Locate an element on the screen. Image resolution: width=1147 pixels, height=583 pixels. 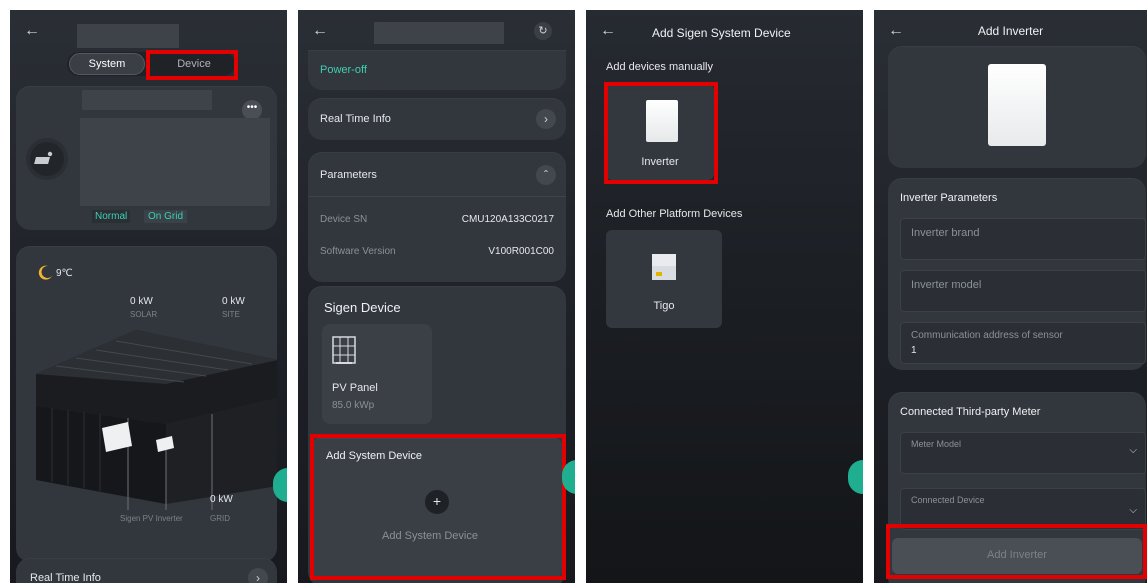
communication-address-value: 1 is located at coordinates (914, 350).